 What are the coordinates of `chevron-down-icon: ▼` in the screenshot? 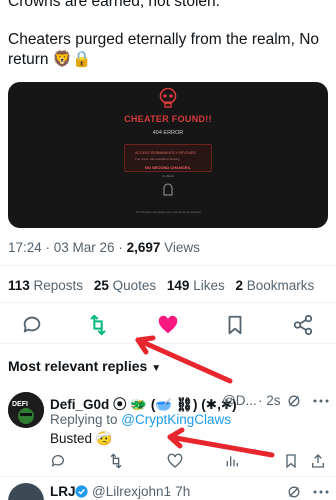 It's located at (156, 368).